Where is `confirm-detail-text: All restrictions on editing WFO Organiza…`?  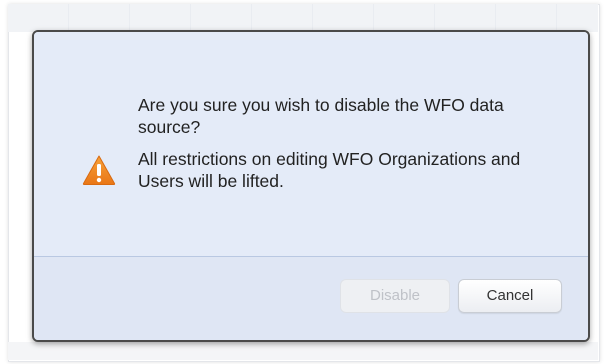
confirm-detail-text: All restrictions on editing WFO Organiza… is located at coordinates (329, 170).